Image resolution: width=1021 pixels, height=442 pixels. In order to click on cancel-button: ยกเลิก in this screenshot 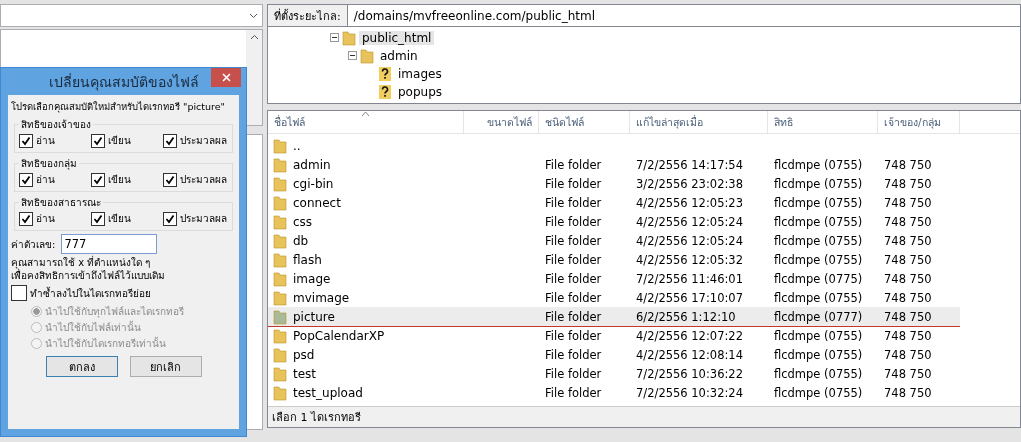, I will do `click(165, 366)`.